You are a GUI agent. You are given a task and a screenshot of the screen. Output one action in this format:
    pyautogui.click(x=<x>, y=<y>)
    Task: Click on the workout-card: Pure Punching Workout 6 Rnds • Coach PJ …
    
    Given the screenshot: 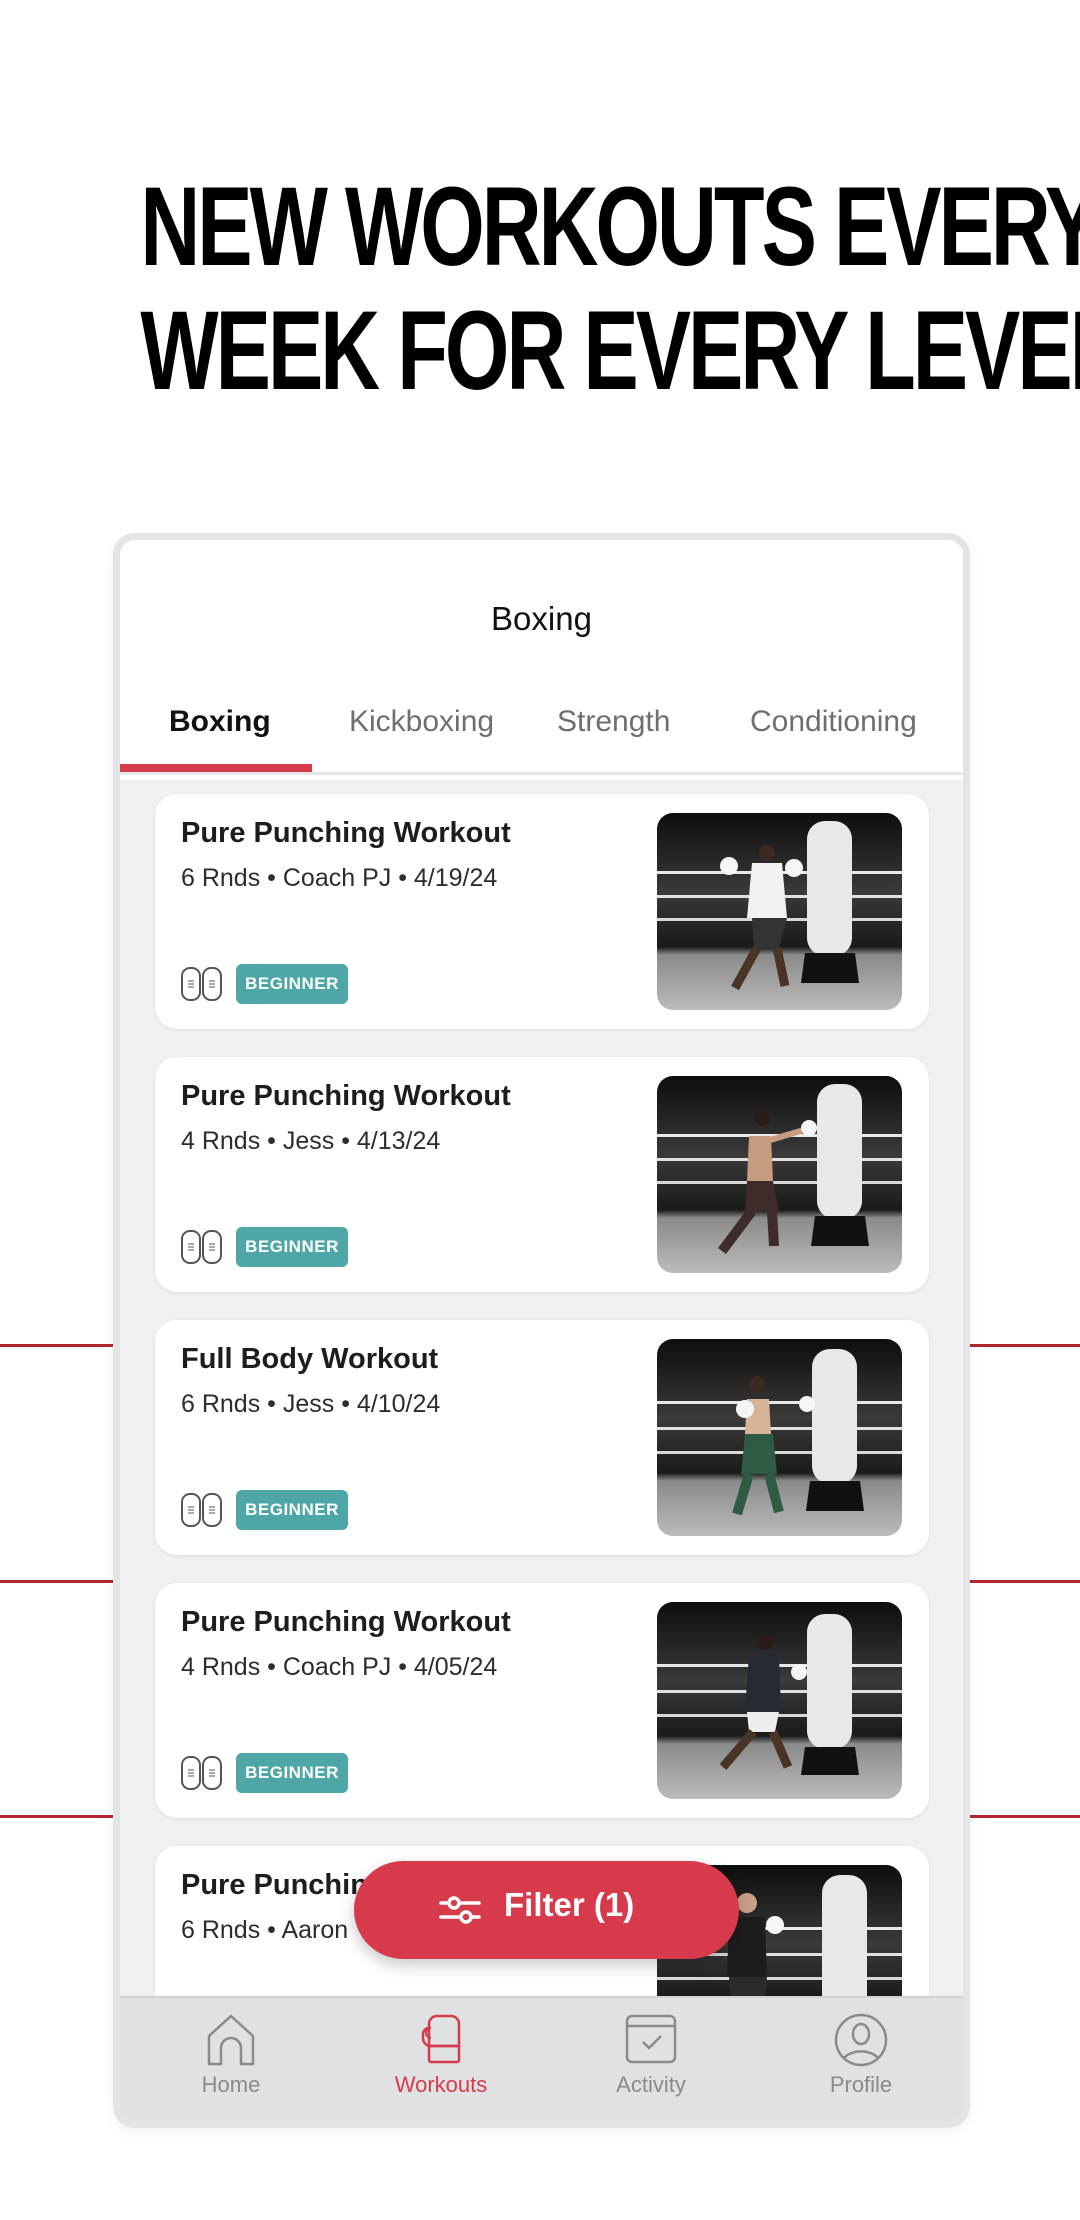 What is the action you would take?
    pyautogui.click(x=542, y=911)
    